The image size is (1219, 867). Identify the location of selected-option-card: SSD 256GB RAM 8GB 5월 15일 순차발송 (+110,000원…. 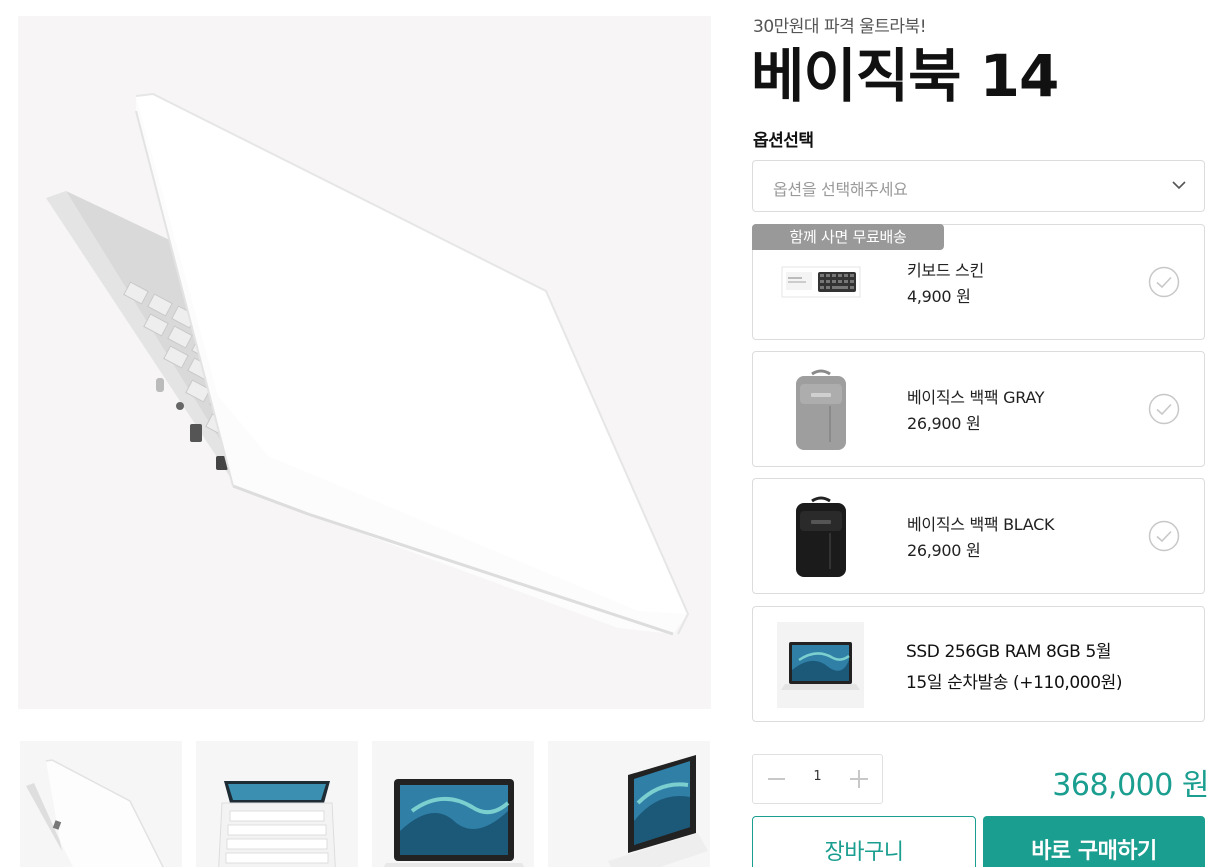
(978, 664).